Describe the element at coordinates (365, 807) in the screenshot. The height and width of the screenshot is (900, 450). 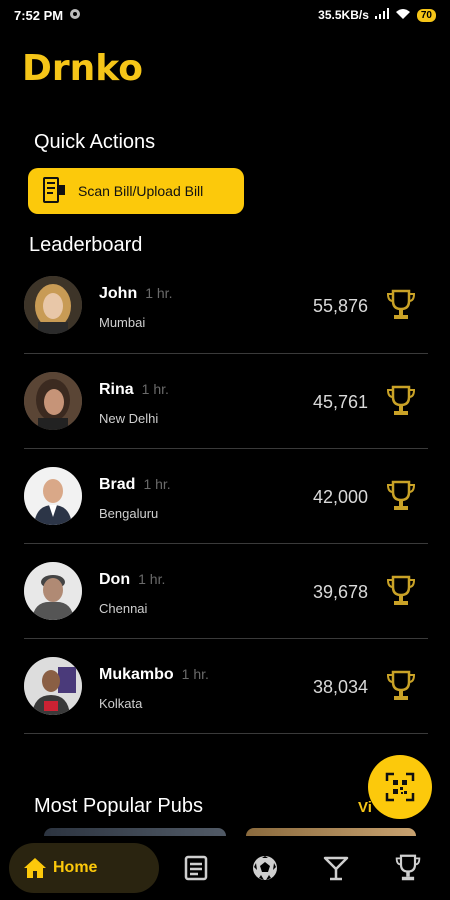
I see `view-all-link: Vi` at that location.